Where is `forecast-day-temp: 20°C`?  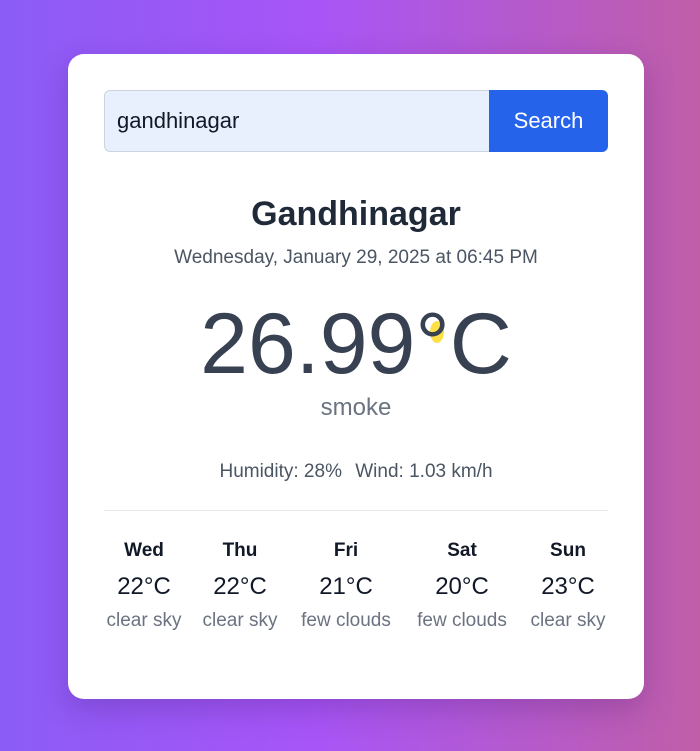 forecast-day-temp: 20°C is located at coordinates (462, 586).